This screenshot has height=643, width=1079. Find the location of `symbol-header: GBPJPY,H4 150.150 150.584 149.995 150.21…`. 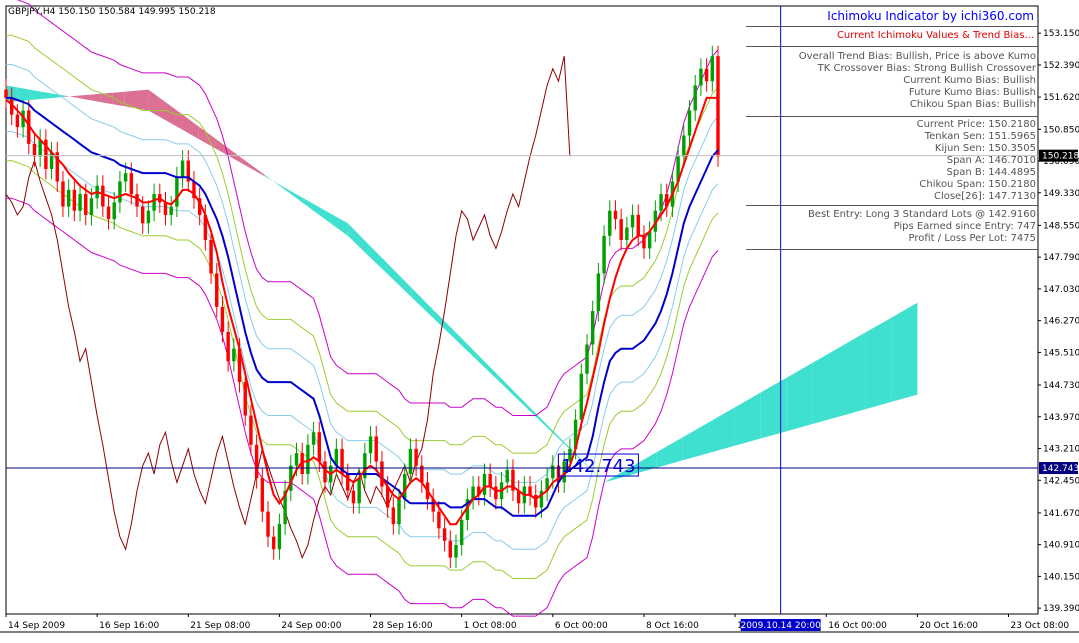

symbol-header: GBPJPY,H4 150.150 150.584 149.995 150.21… is located at coordinates (112, 12).